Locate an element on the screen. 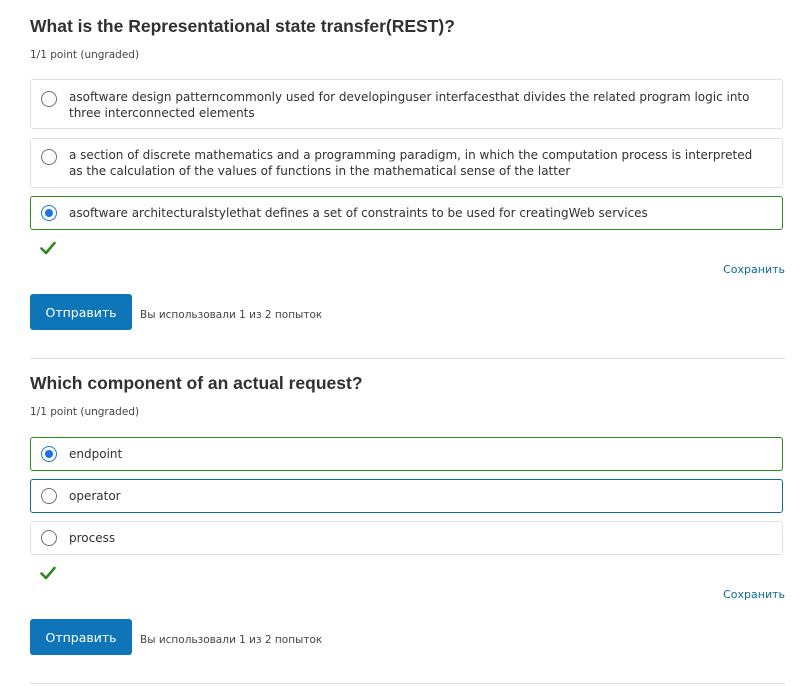  choice-label: process is located at coordinates (92, 538).